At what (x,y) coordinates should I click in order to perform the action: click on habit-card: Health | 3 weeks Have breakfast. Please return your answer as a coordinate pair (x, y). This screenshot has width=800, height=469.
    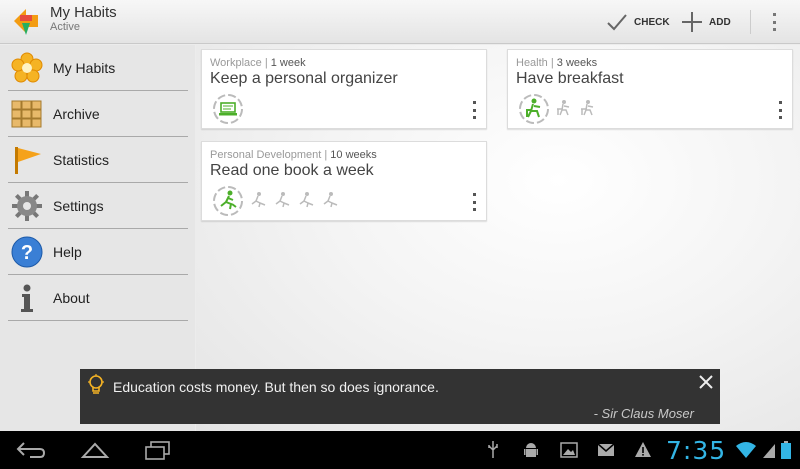
    Looking at the image, I should click on (650, 89).